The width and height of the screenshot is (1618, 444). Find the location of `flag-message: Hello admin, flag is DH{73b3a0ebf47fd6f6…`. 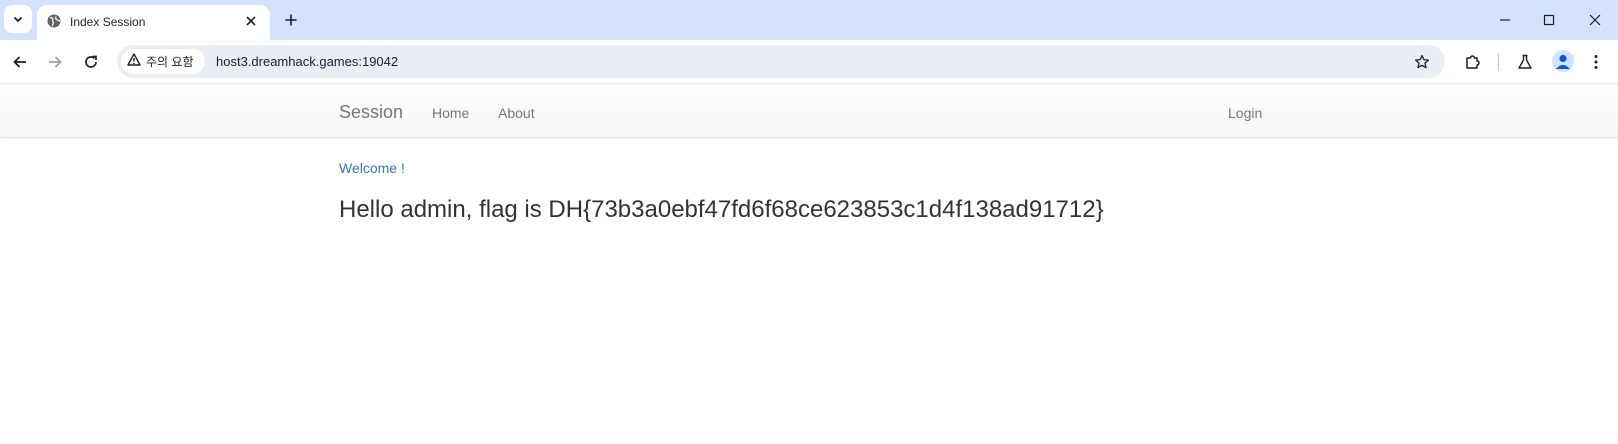

flag-message: Hello admin, flag is DH{73b3a0ebf47fd6f6… is located at coordinates (721, 209).